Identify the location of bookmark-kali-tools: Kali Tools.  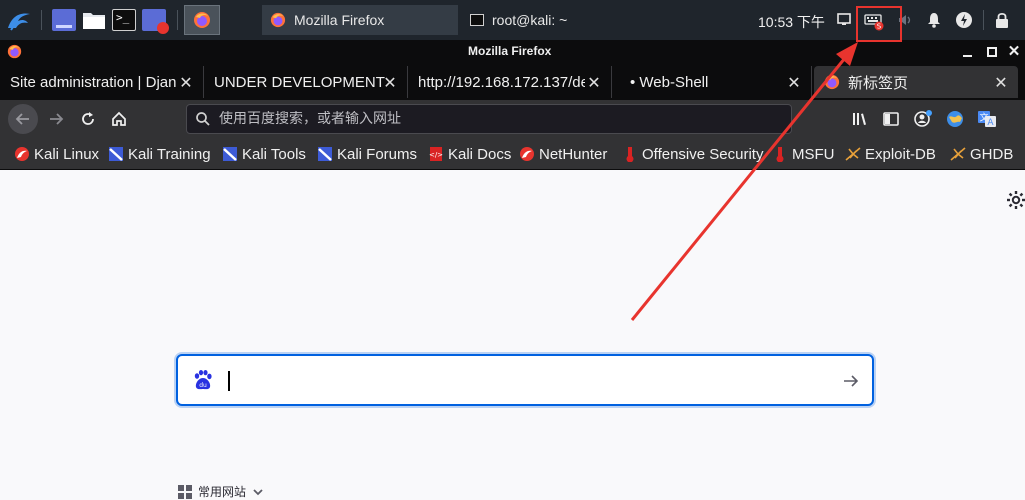
(264, 154).